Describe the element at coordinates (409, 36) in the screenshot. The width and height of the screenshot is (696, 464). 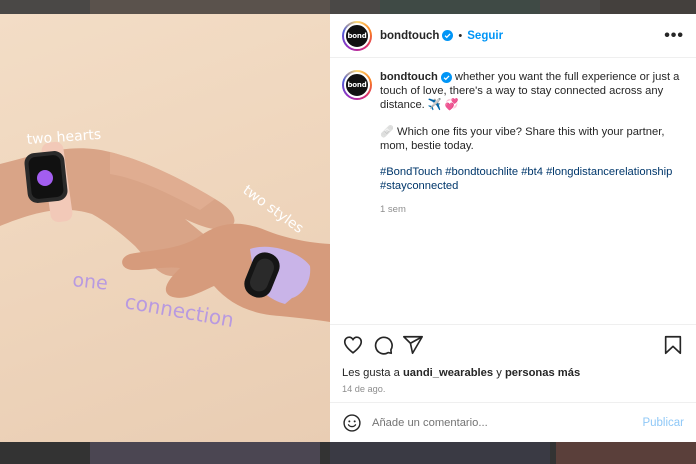
I see `username-link: bondtouch` at that location.